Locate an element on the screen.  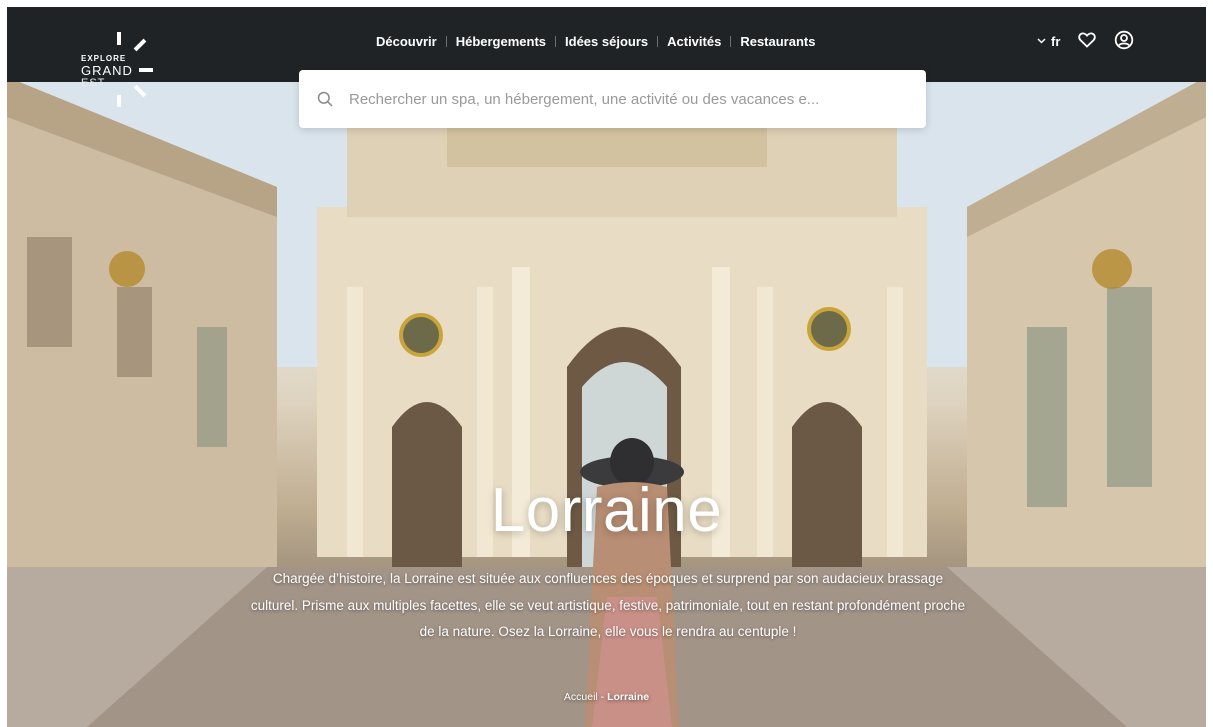
logo-text-explore: EXPLORE is located at coordinates (104, 58).